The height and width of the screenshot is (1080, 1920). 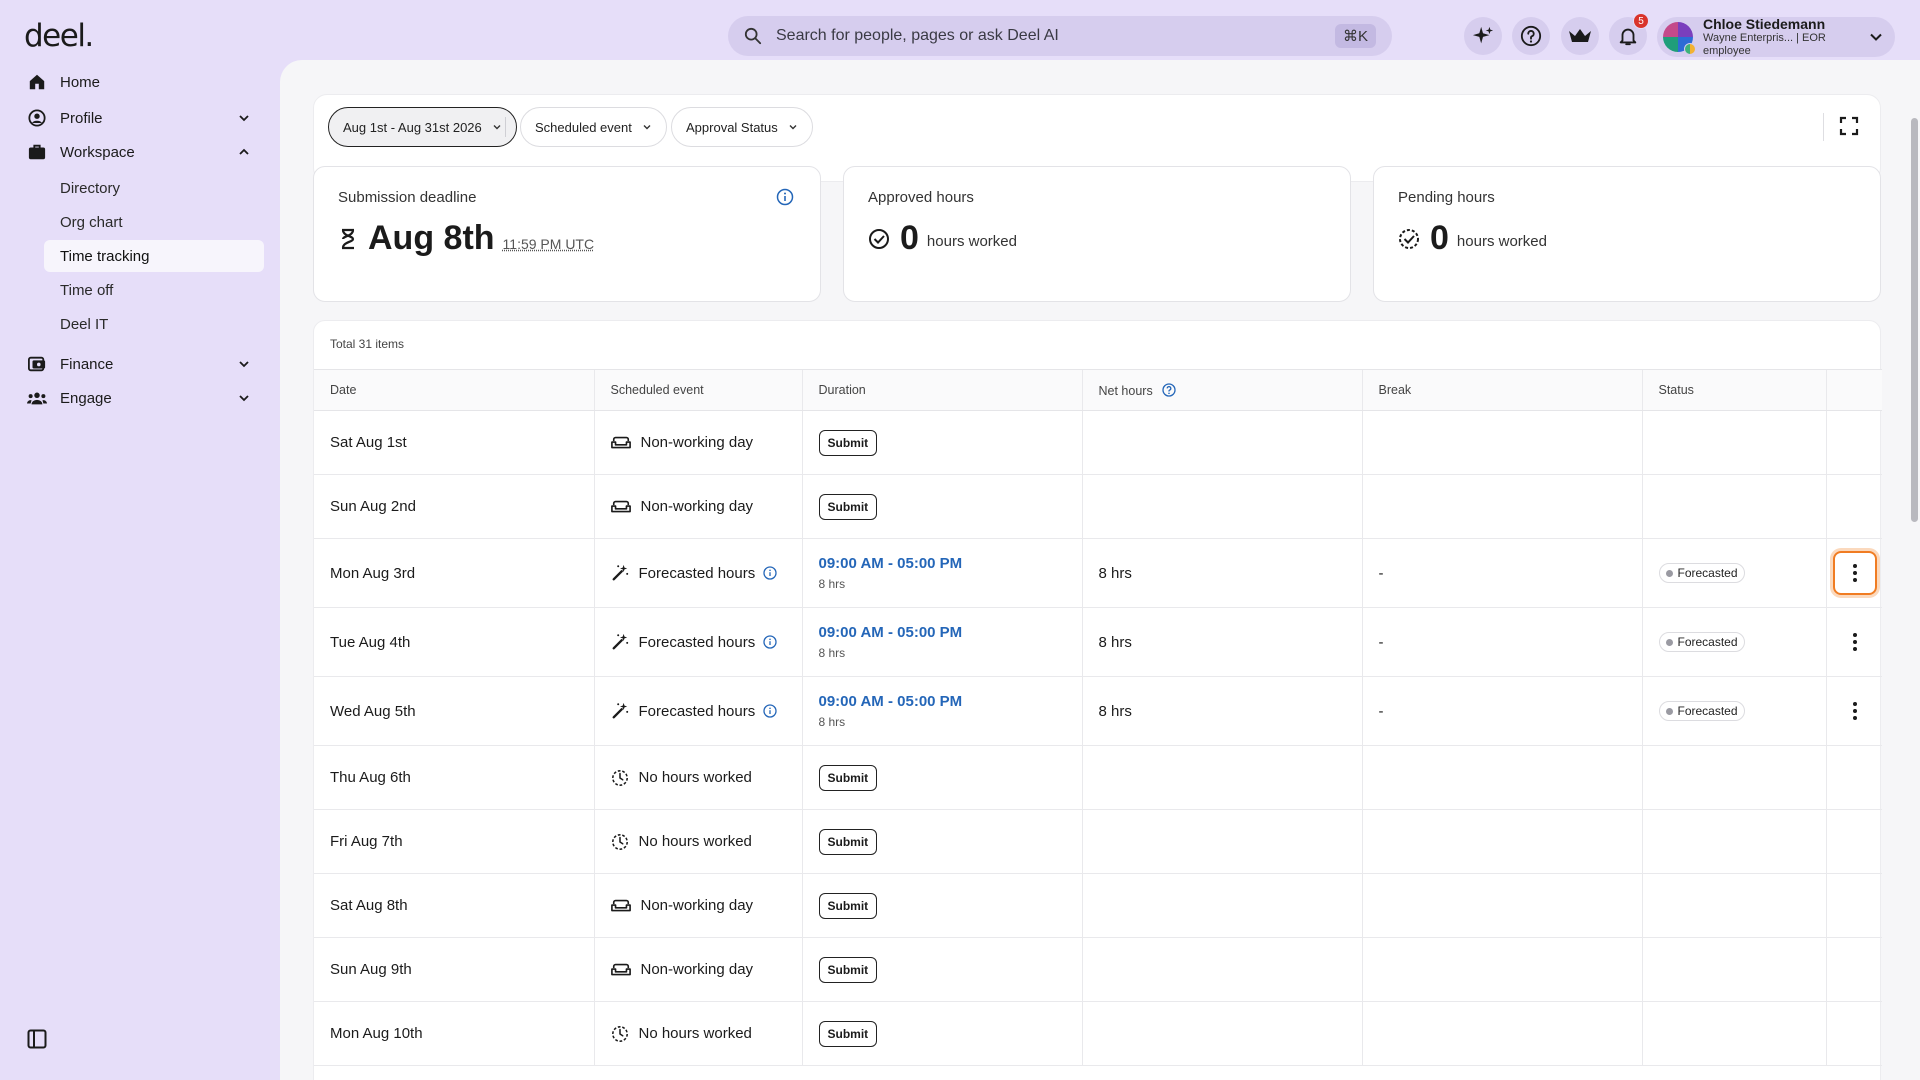 What do you see at coordinates (1853, 390) in the screenshot?
I see `column-header-actions` at bounding box center [1853, 390].